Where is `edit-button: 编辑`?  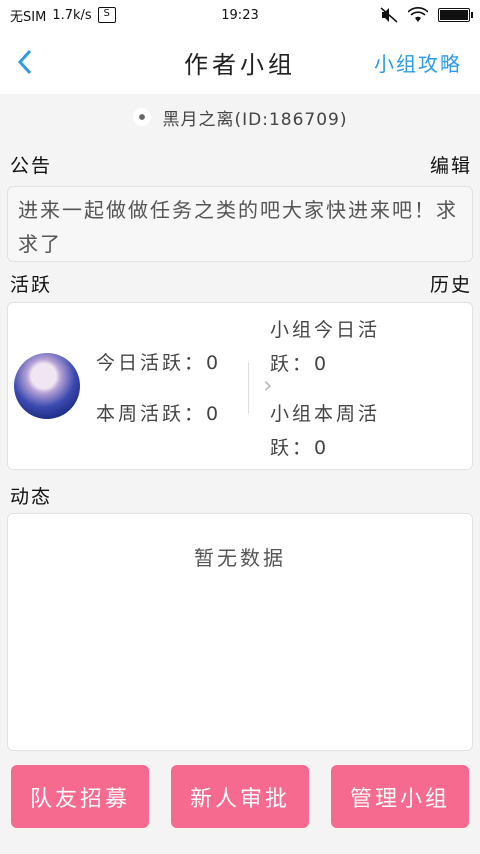 edit-button: 编辑 is located at coordinates (451, 164).